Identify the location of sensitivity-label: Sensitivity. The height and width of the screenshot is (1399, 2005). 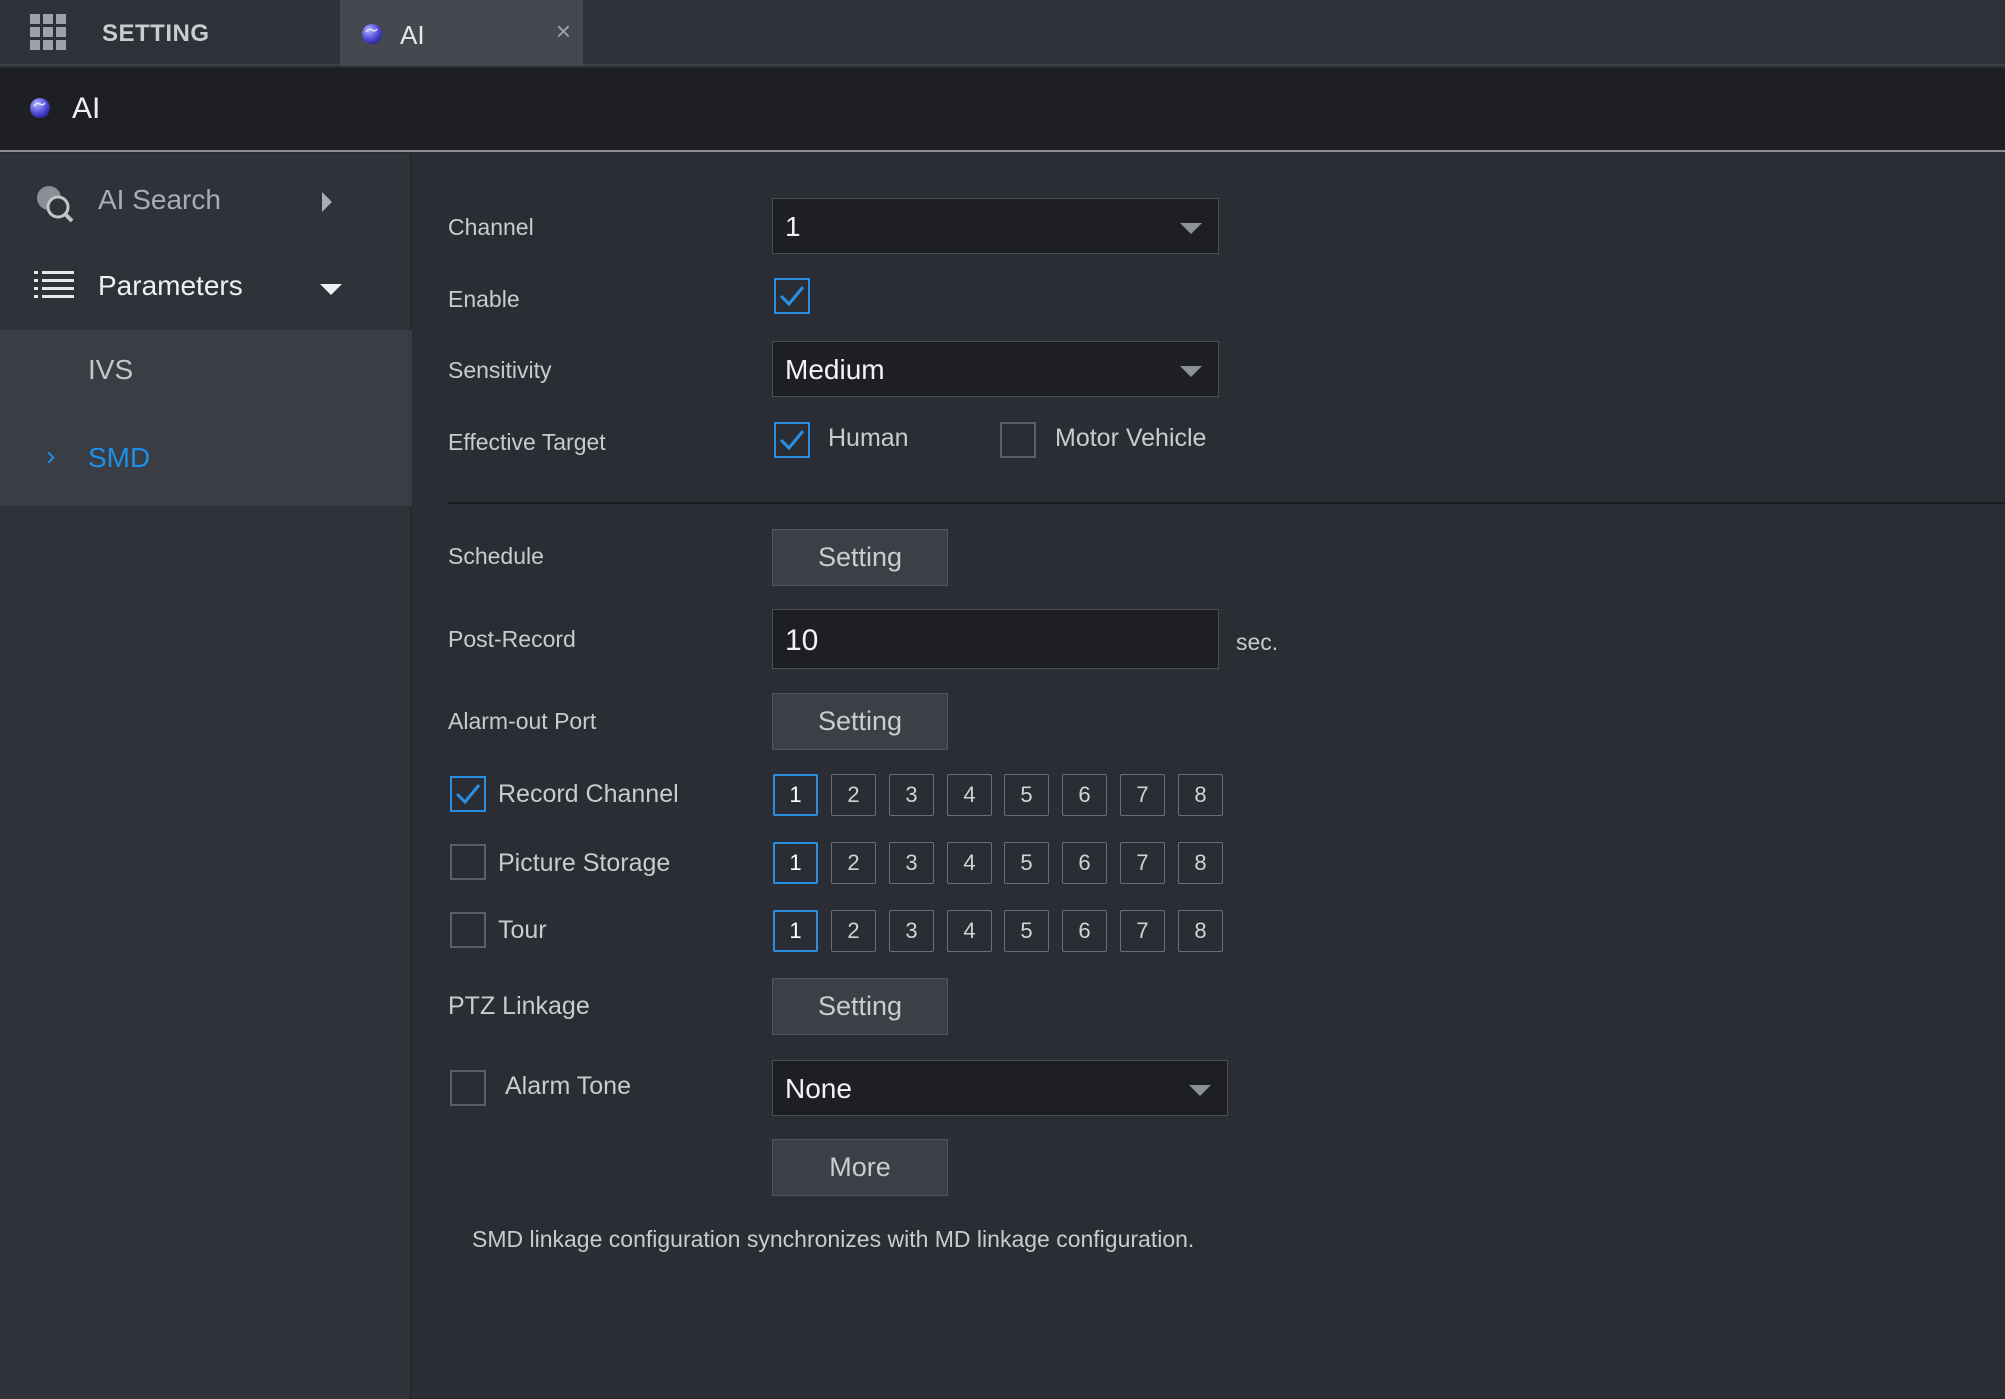
(500, 370).